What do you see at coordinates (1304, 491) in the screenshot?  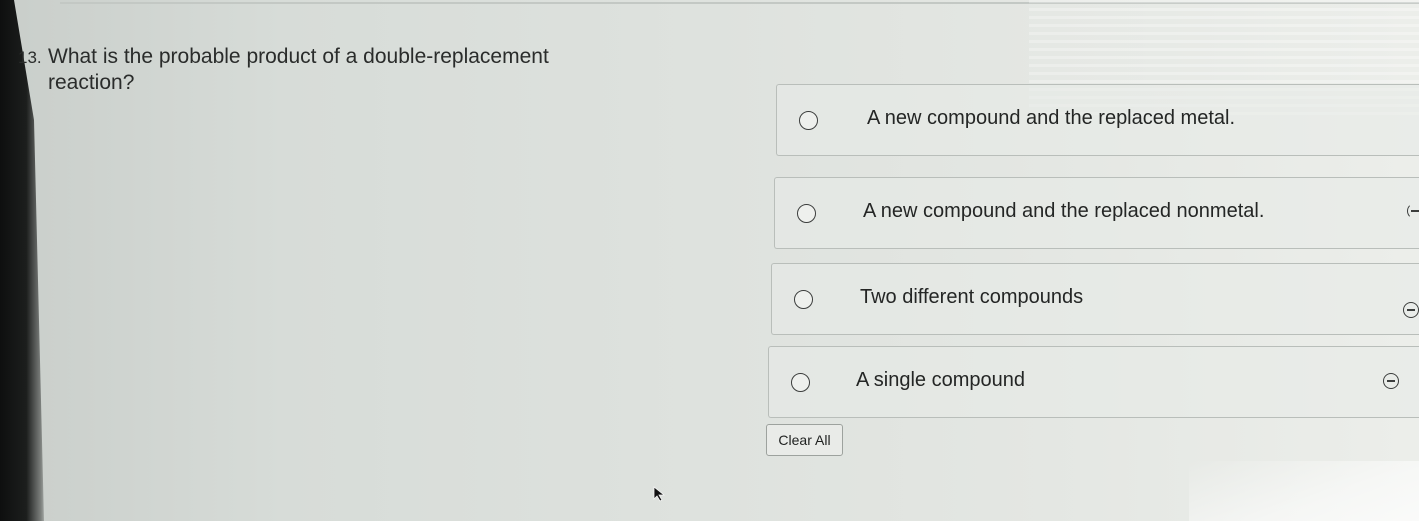 I see `screen-glare-bottom` at bounding box center [1304, 491].